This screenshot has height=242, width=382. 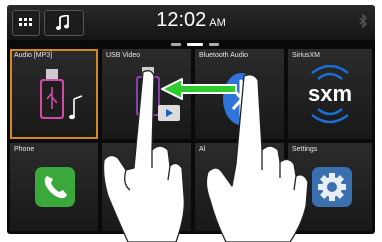 I want to click on tile-audio-mp3: Audio [MP3], so click(x=54, y=94).